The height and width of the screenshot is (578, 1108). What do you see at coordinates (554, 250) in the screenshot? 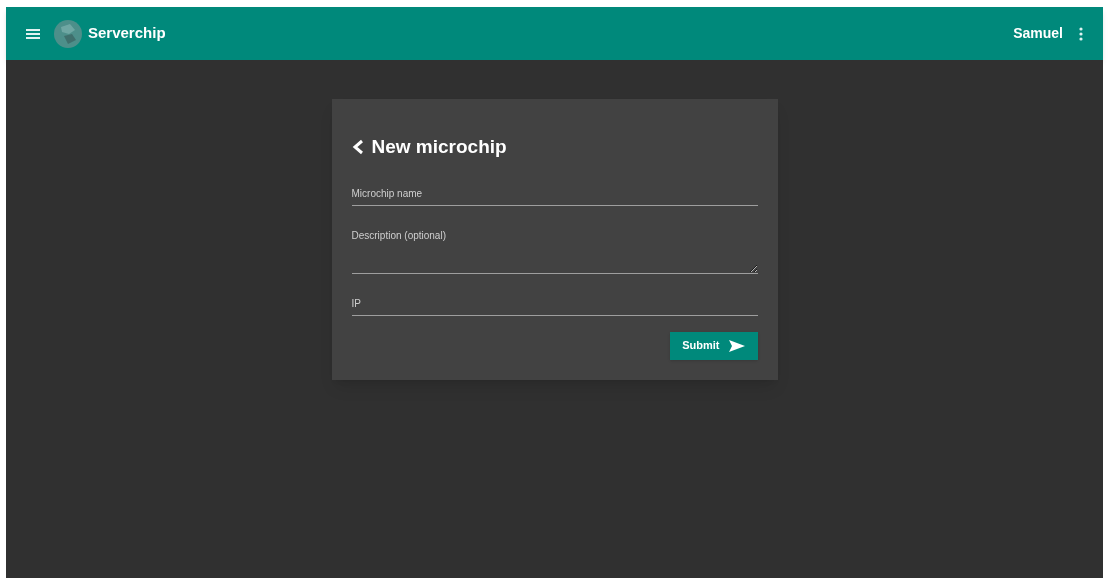
I see `description-field: Description (optional)` at bounding box center [554, 250].